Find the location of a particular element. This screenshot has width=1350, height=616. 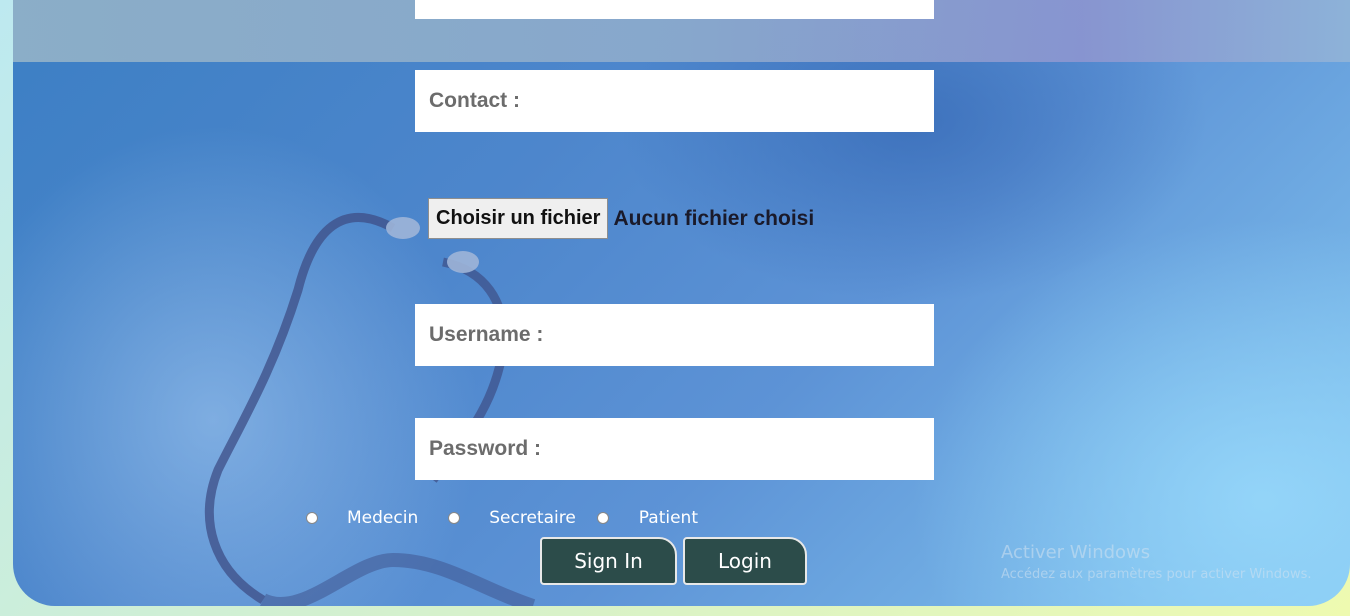

radio-label-secretaire: Secretaire is located at coordinates (532, 518).